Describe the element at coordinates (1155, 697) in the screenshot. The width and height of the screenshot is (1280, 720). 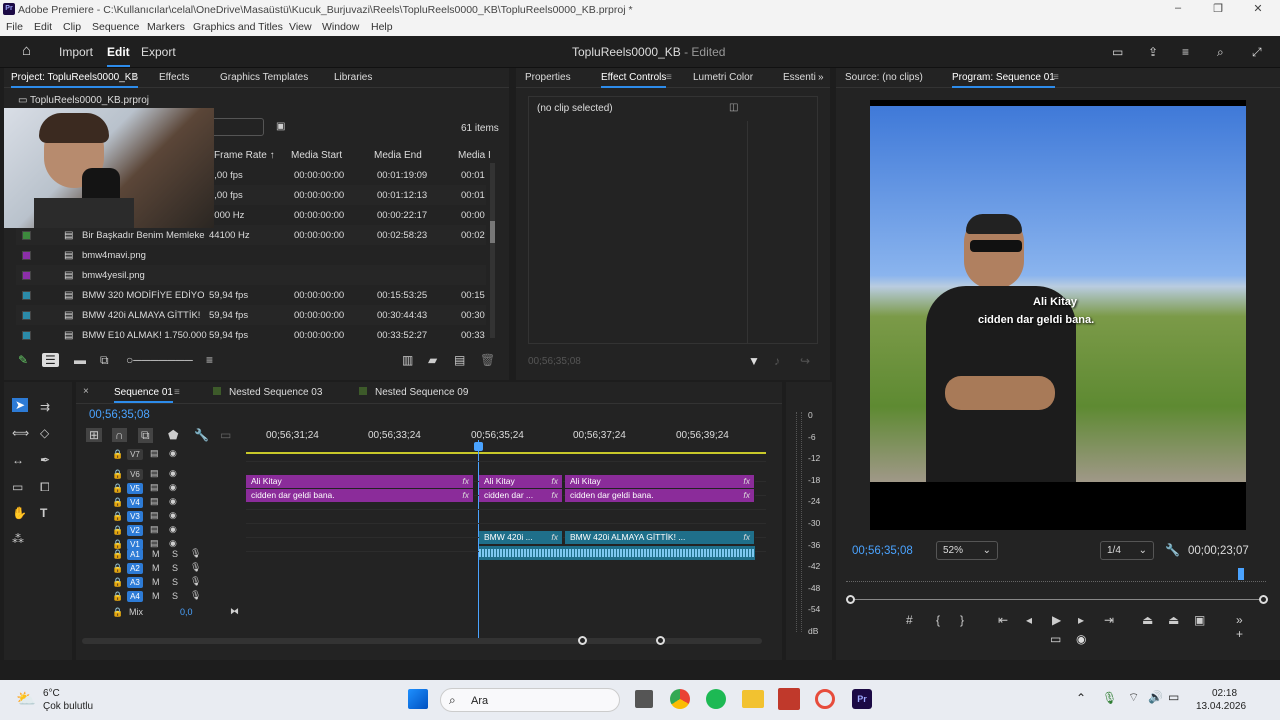
I see `volume-icon: 🔊` at that location.